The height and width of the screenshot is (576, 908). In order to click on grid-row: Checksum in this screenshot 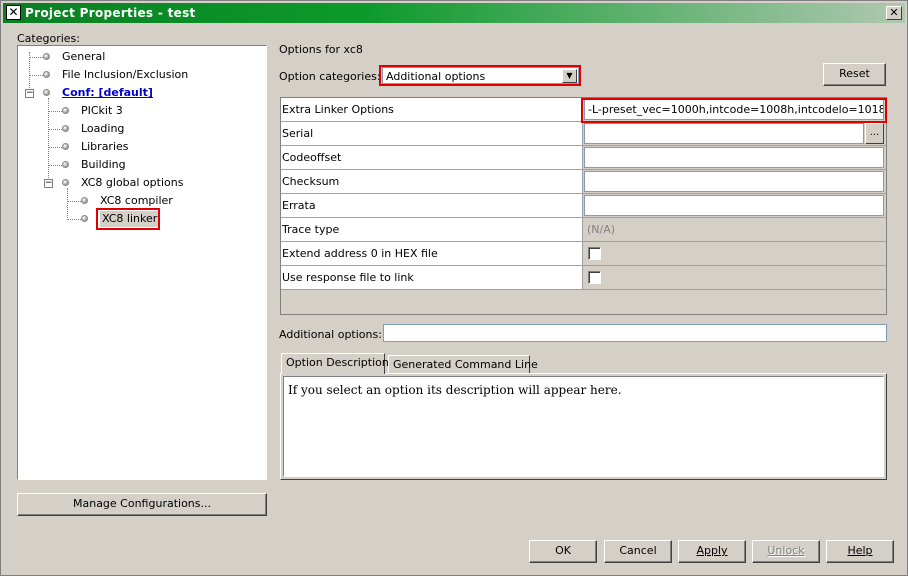, I will do `click(583, 182)`.